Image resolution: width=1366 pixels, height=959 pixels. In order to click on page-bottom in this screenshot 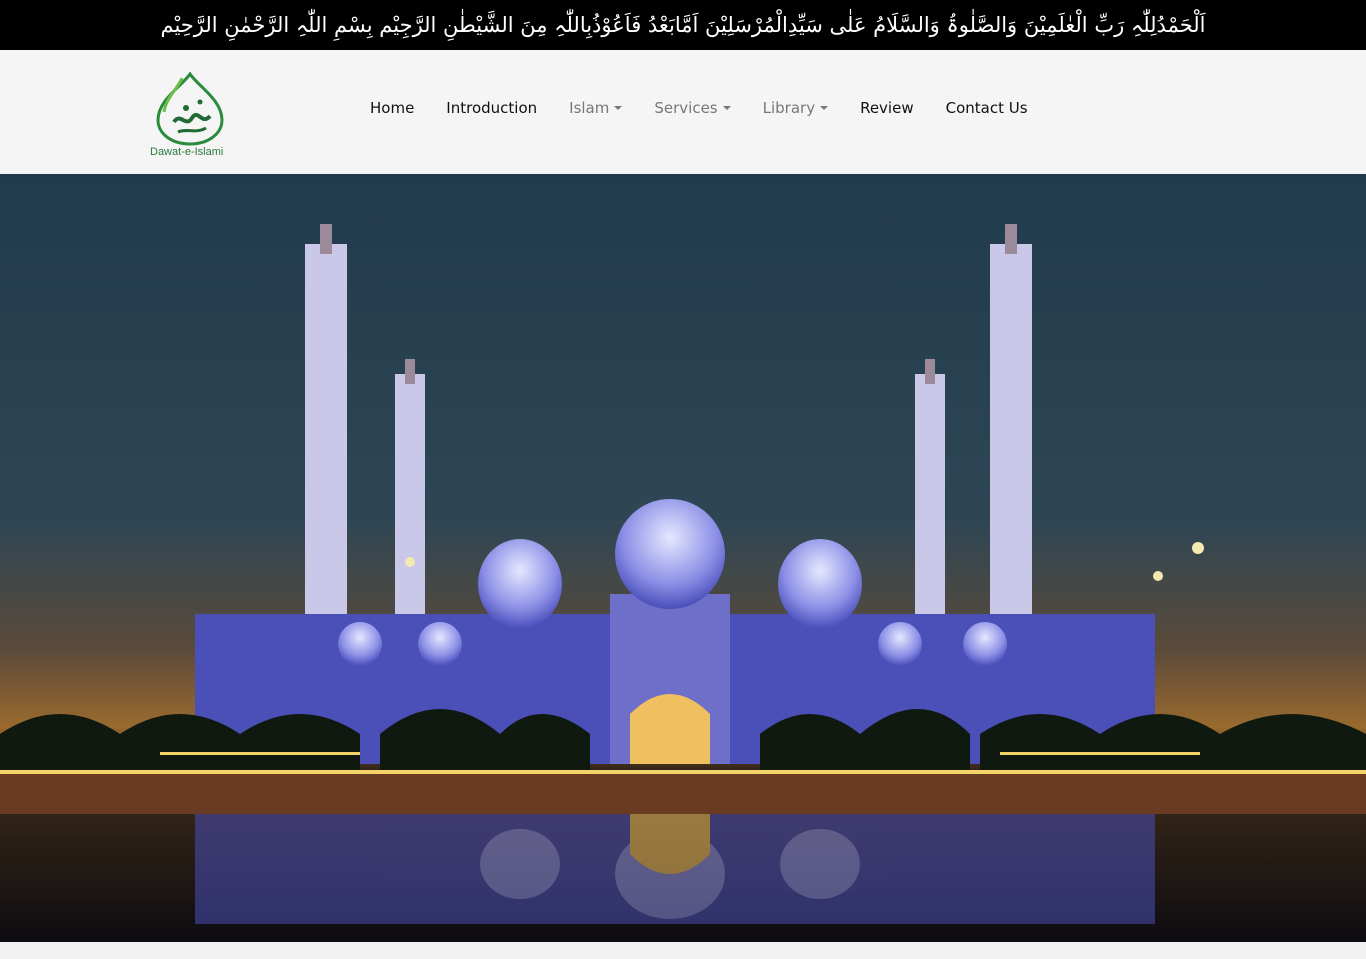, I will do `click(683, 950)`.